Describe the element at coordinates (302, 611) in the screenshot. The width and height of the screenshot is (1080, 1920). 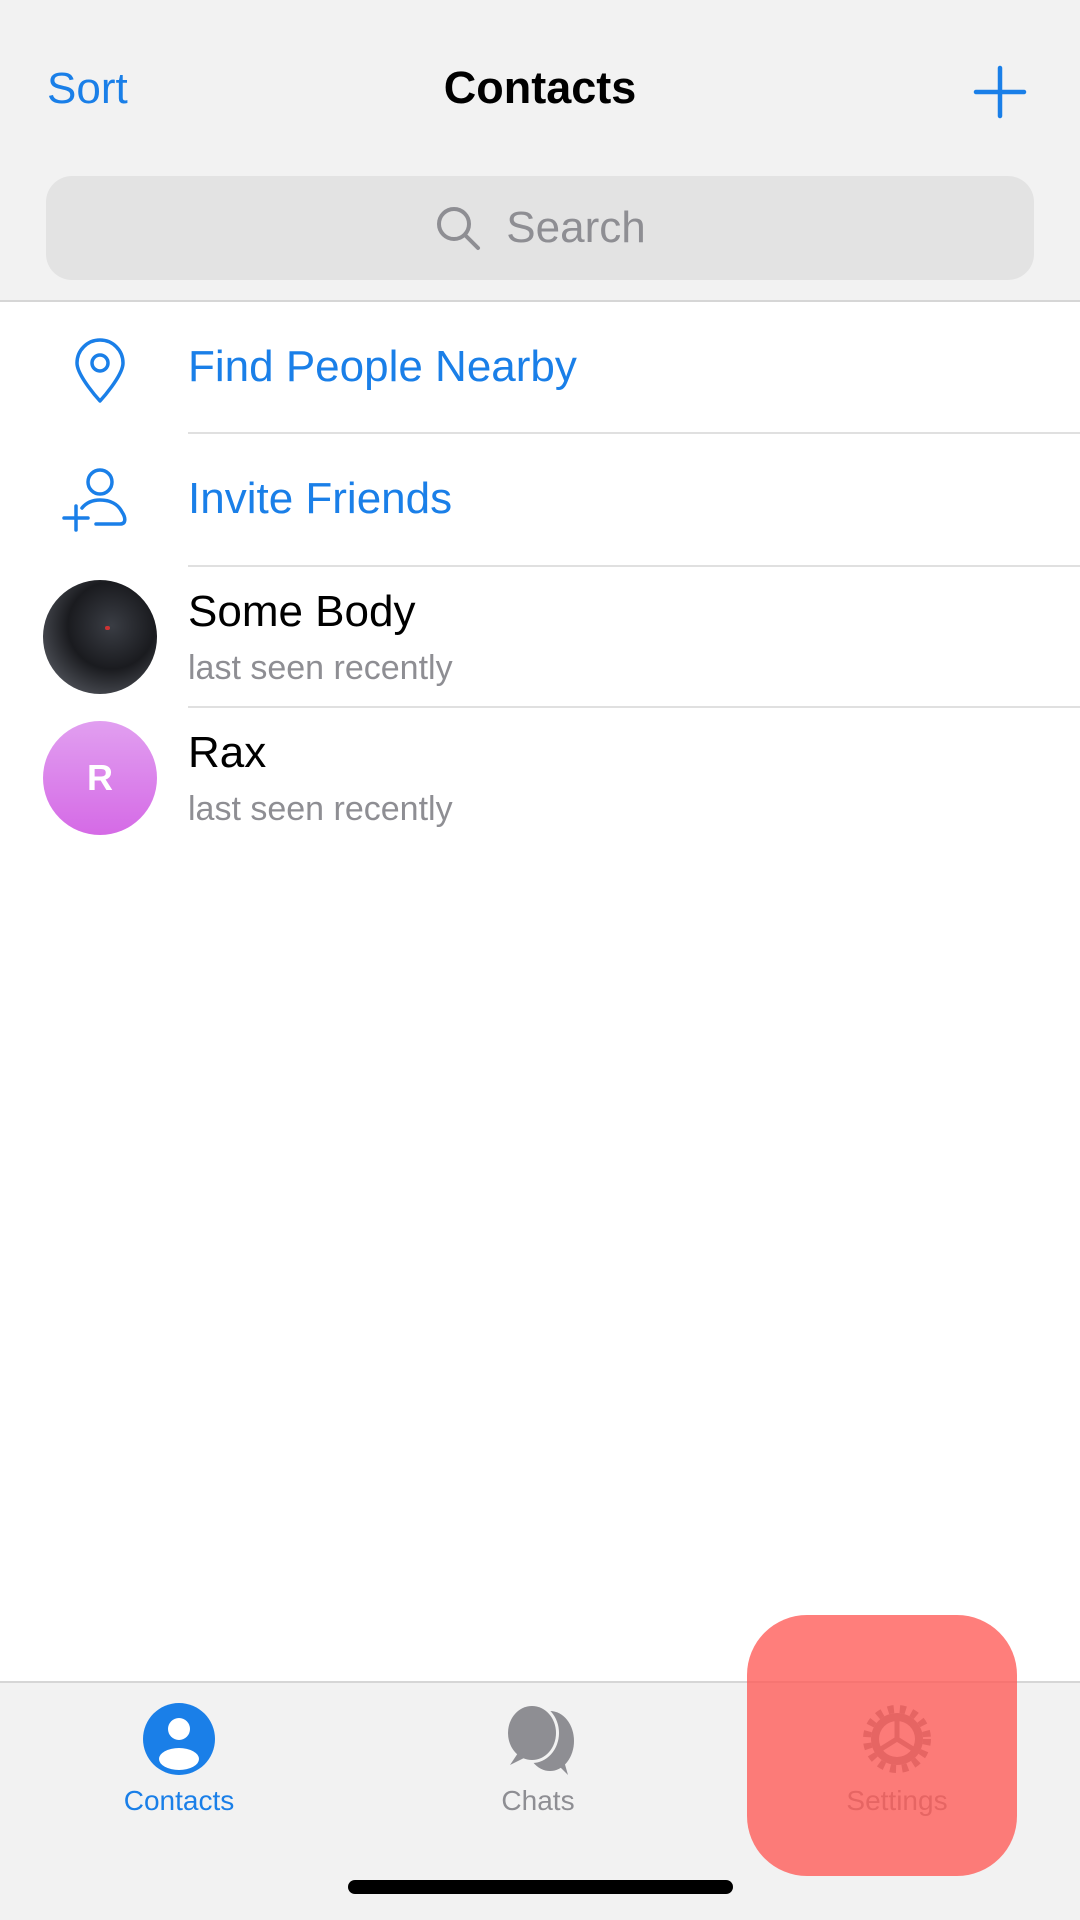
I see `contact-name: Some Body` at that location.